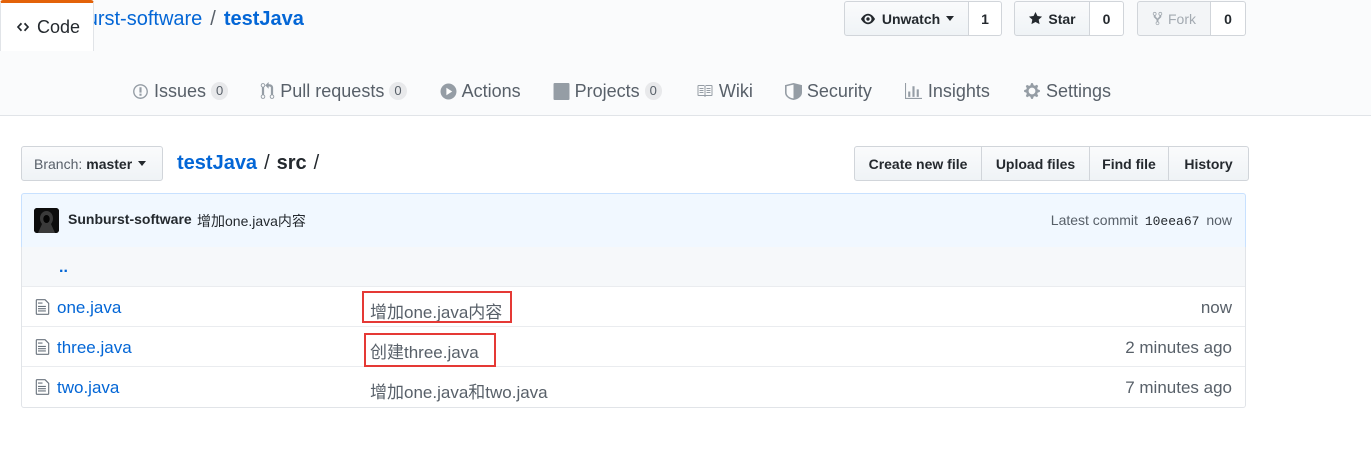 The width and height of the screenshot is (1371, 451). What do you see at coordinates (1062, 18) in the screenshot?
I see `star-label: Star` at bounding box center [1062, 18].